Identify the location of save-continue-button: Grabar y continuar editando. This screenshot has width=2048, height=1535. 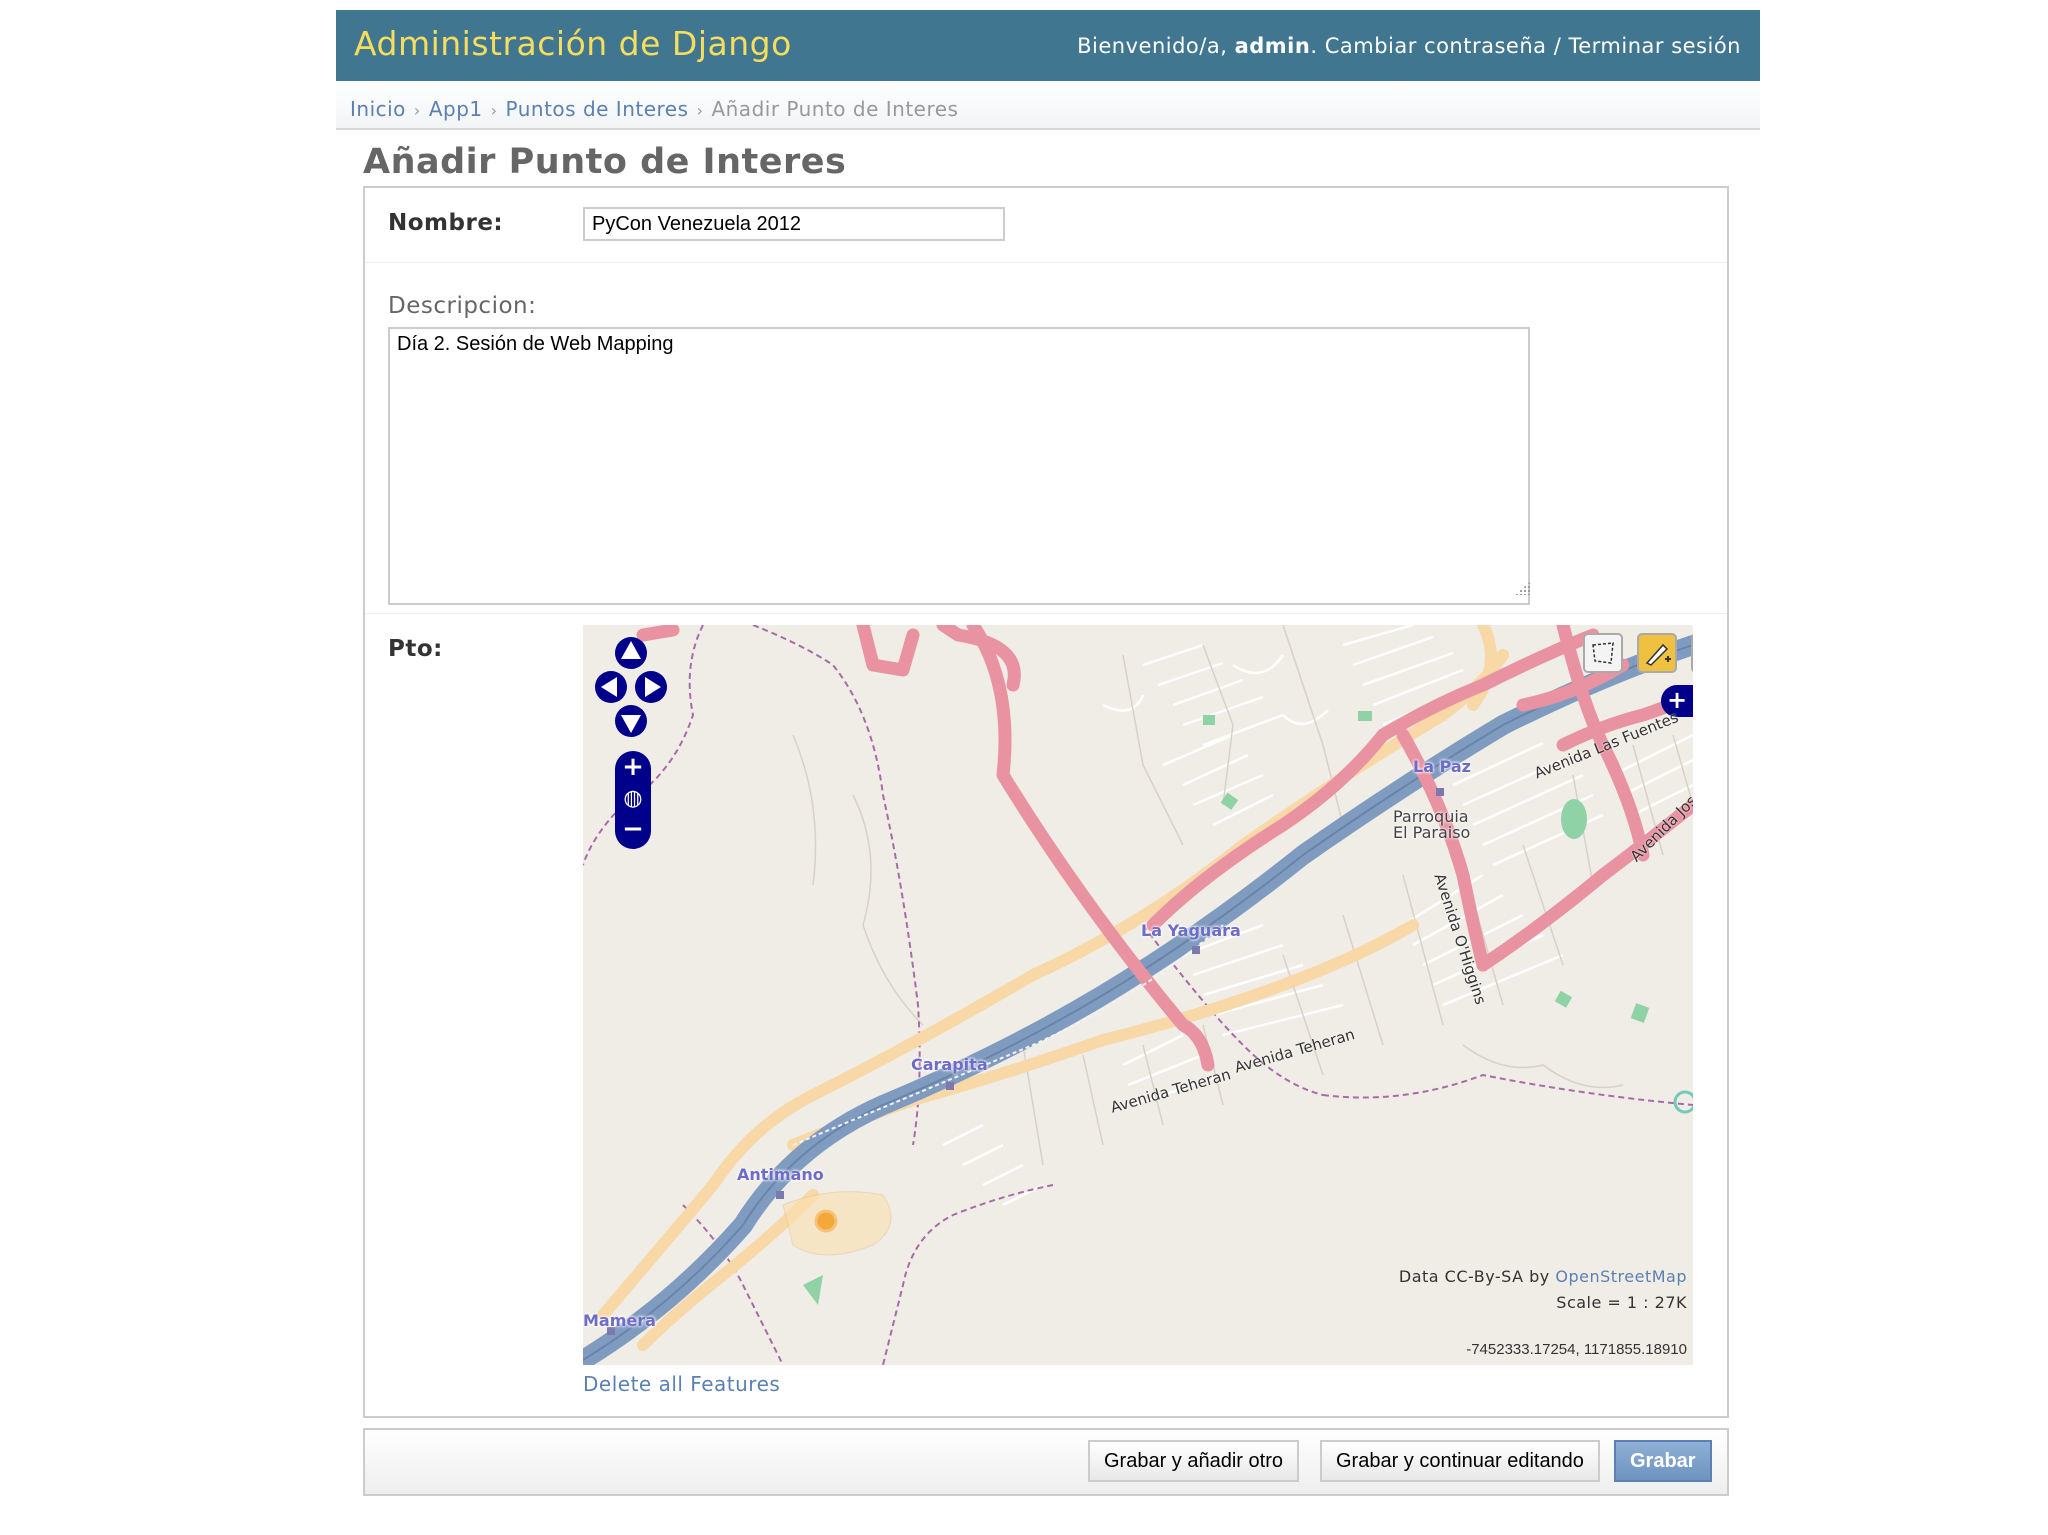
(1460, 1461).